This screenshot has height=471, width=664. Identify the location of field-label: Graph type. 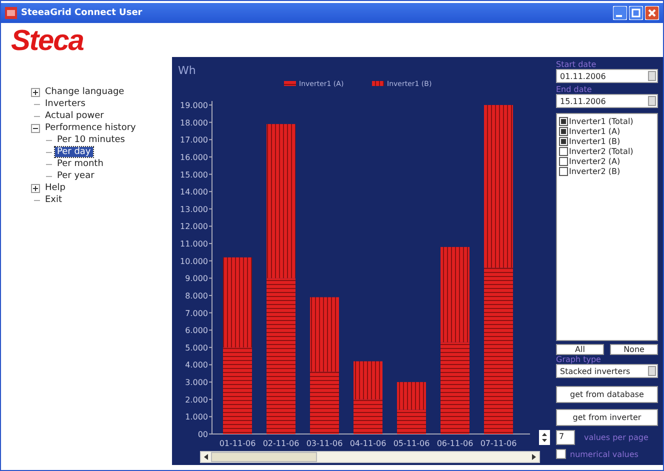
(579, 359).